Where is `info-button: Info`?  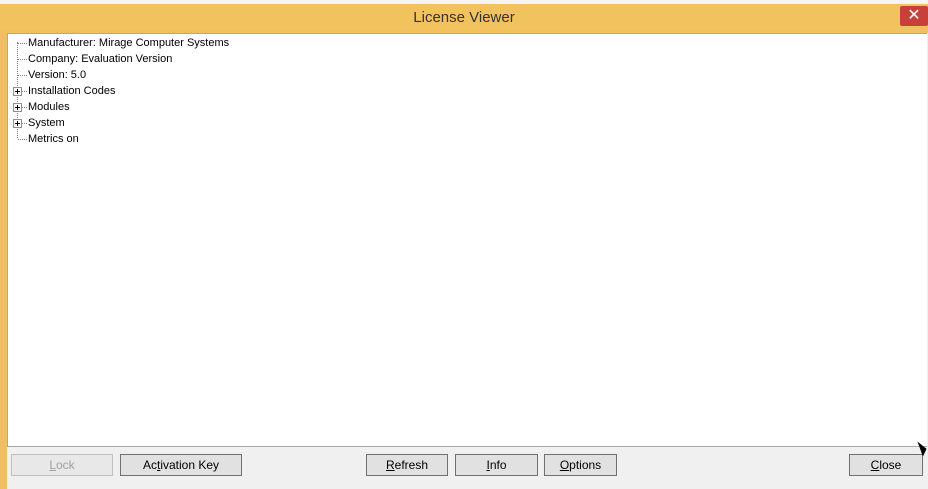
info-button: Info is located at coordinates (496, 465).